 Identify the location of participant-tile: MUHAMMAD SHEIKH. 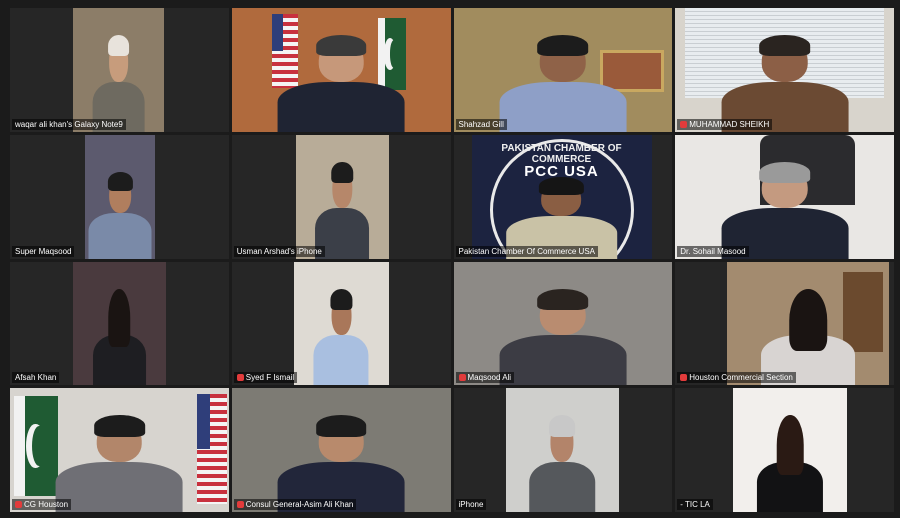
(784, 70).